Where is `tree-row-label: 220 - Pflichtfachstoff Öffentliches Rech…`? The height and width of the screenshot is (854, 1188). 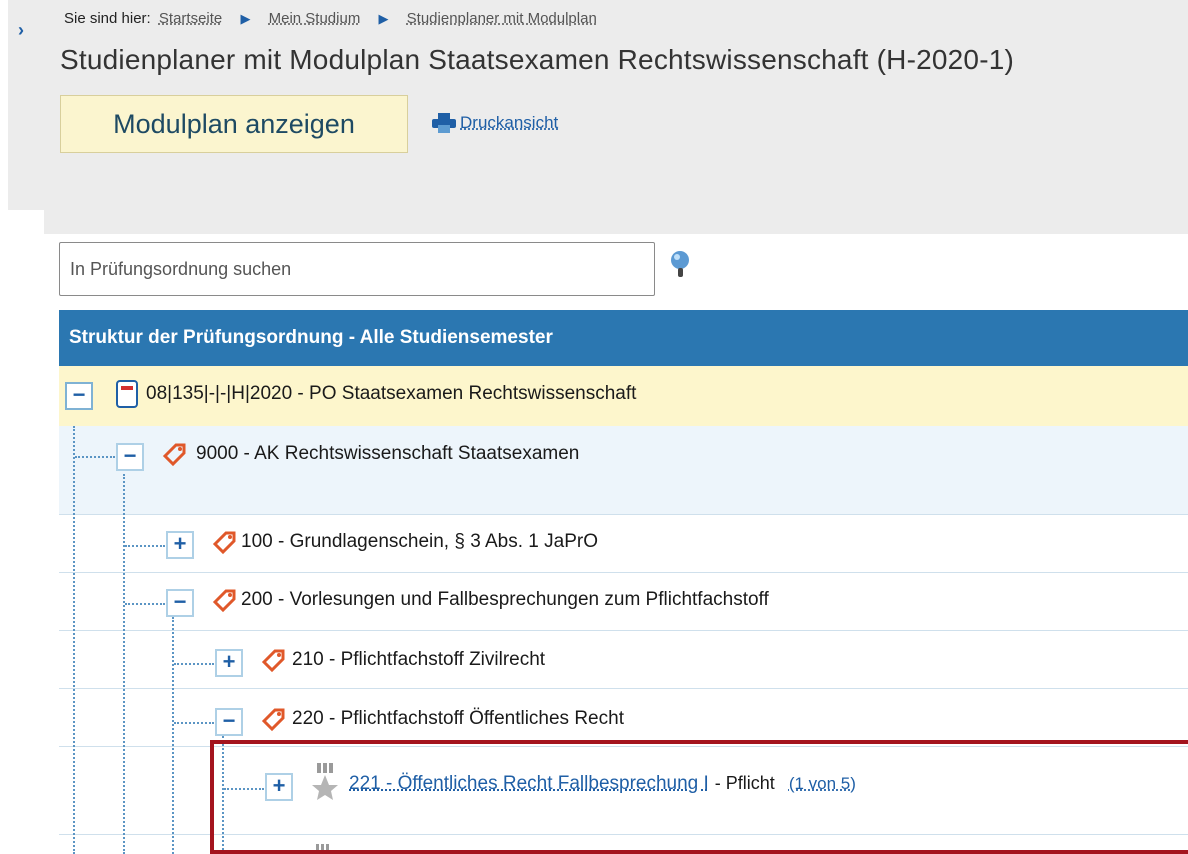 tree-row-label: 220 - Pflichtfachstoff Öffentliches Rech… is located at coordinates (458, 719).